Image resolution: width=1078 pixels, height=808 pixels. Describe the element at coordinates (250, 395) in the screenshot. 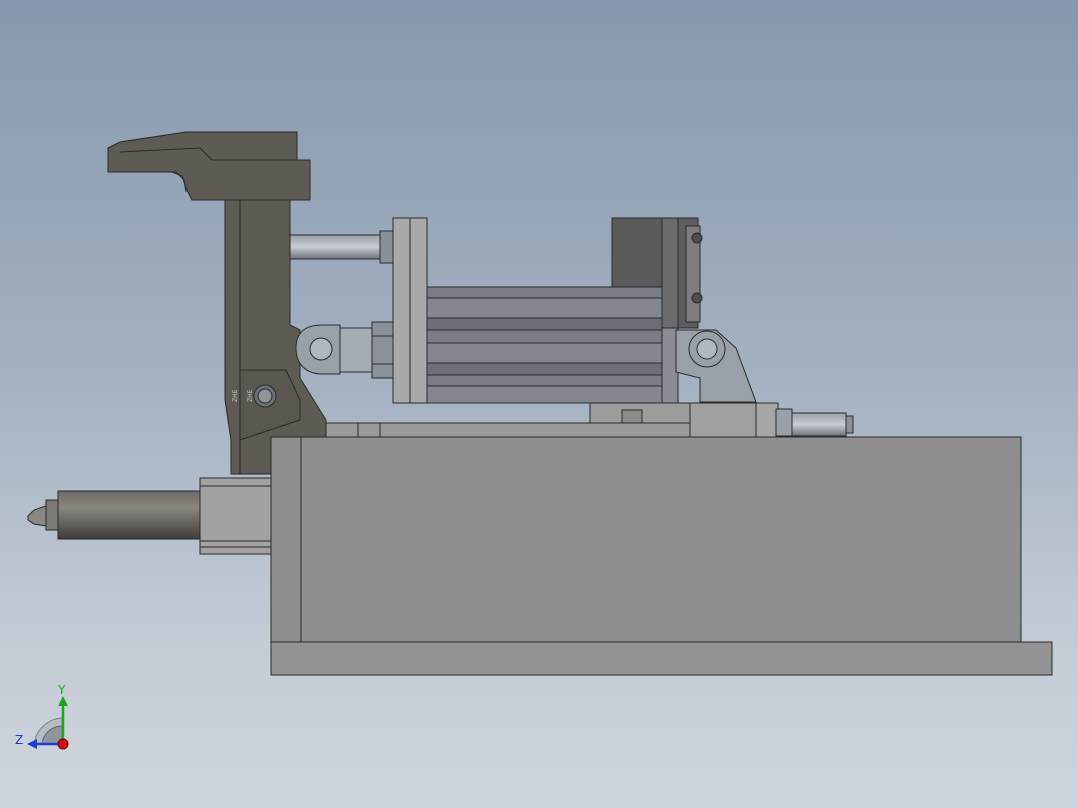

I see `part-label-b: ZHE` at that location.